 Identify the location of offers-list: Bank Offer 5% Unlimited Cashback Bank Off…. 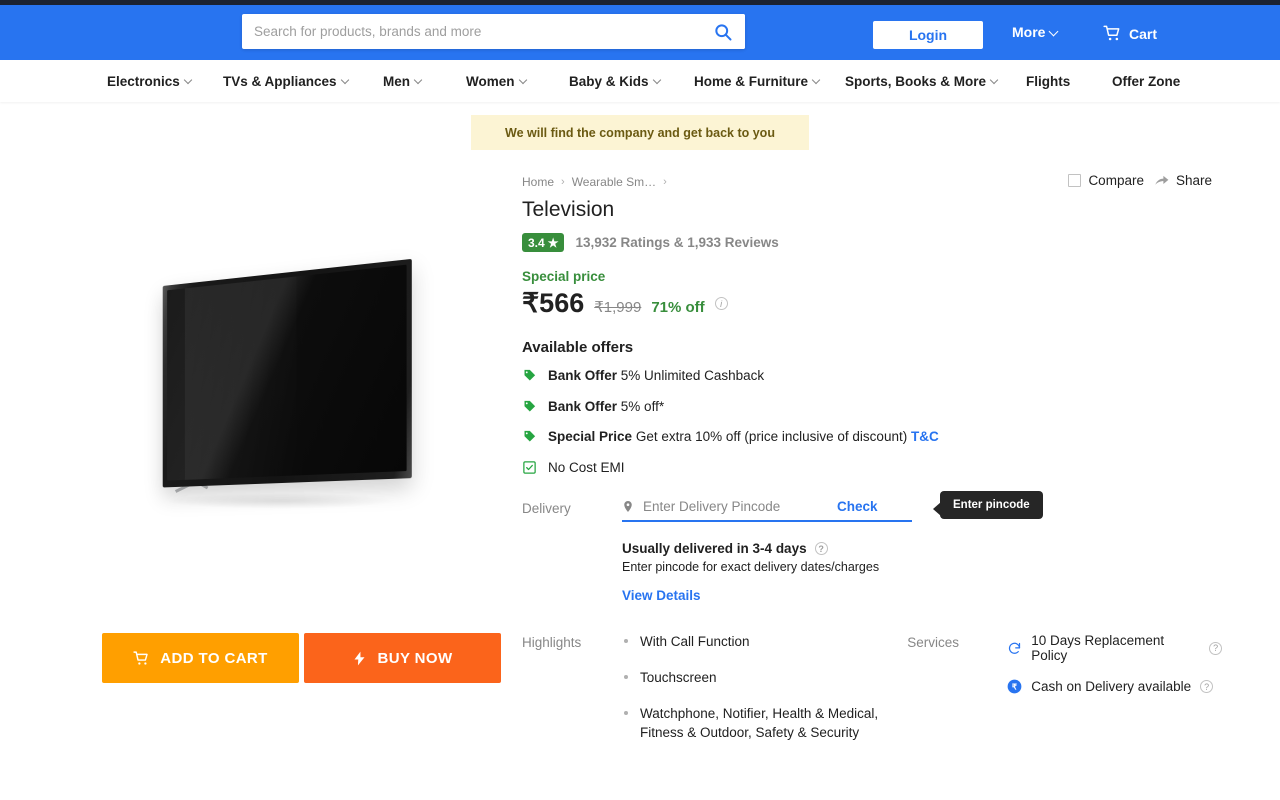
(872, 421).